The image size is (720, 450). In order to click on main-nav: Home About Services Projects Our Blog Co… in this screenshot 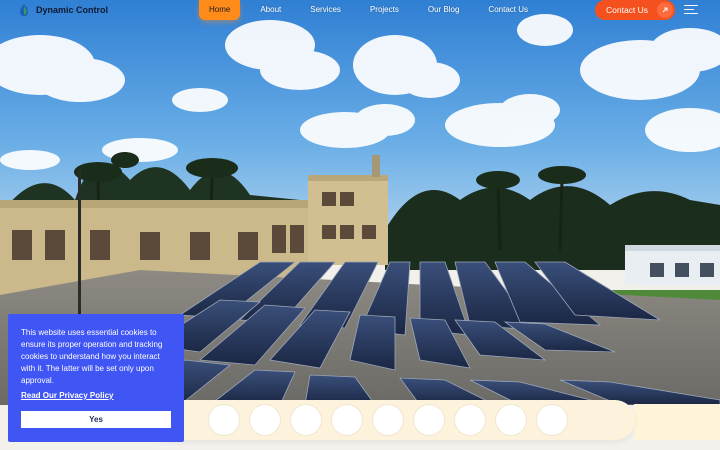, I will do `click(373, 10)`.